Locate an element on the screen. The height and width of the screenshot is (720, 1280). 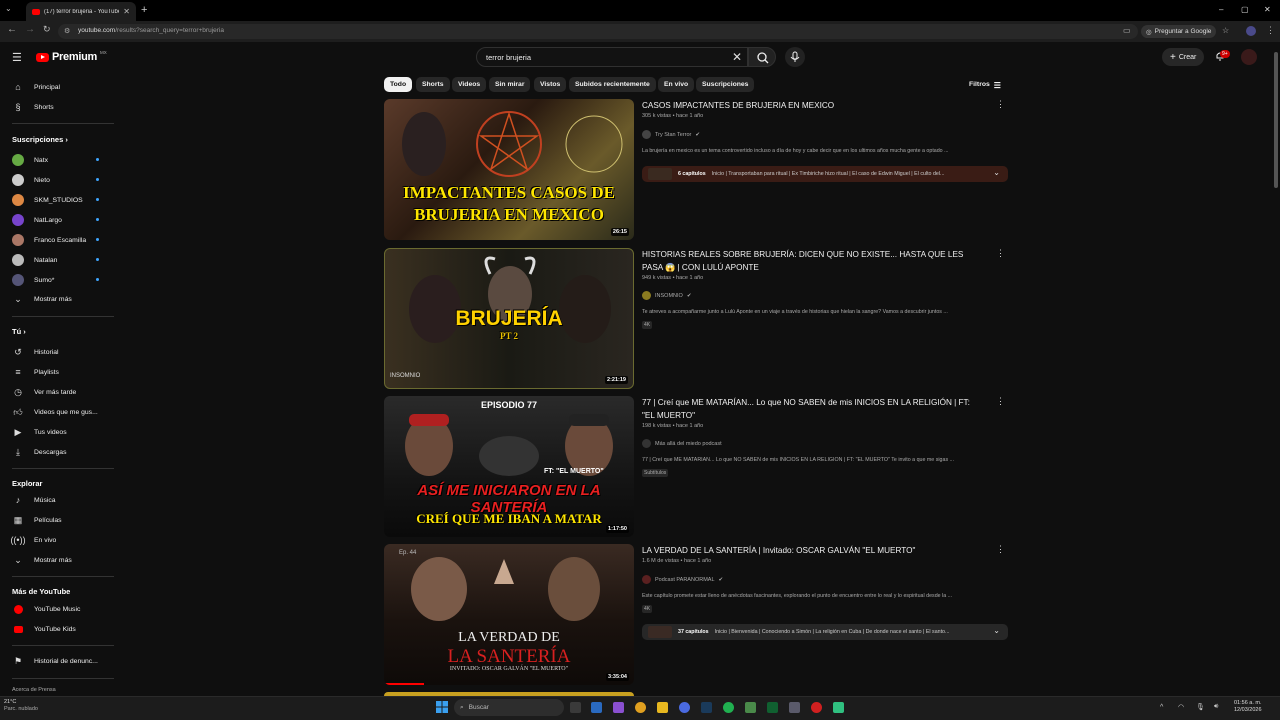
steam-icon is located at coordinates (706, 707).